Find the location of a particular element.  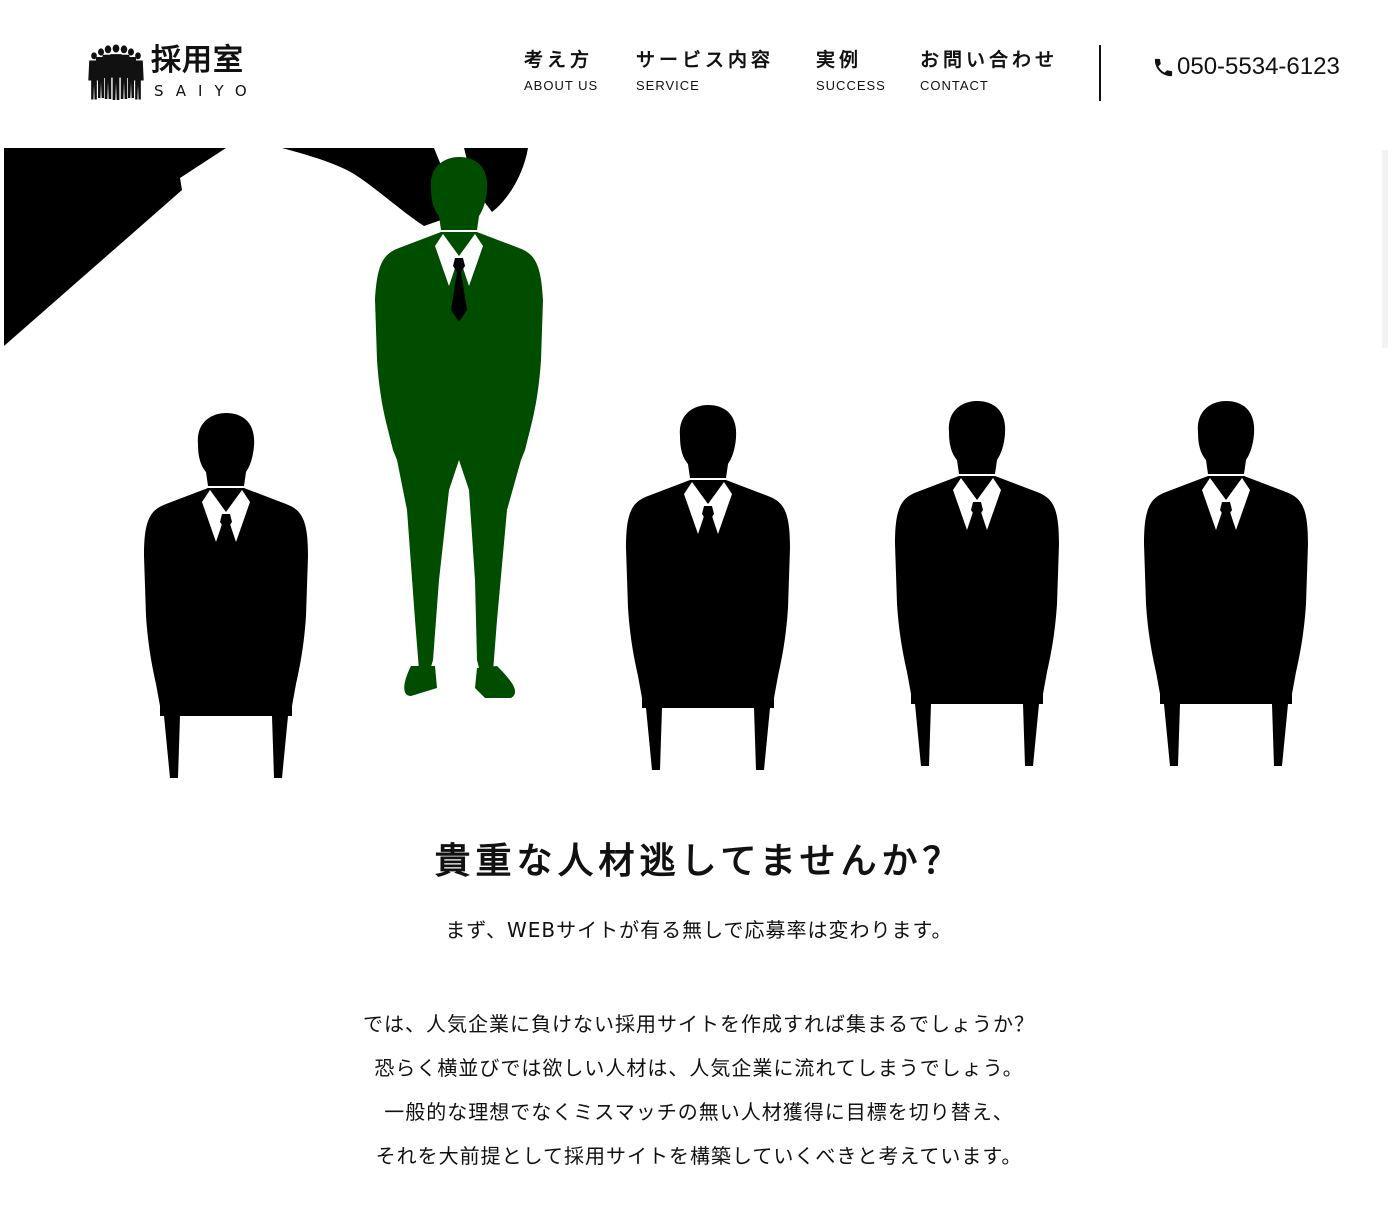

nav-item-about: 考え方 ABOUT US is located at coordinates (561, 70).